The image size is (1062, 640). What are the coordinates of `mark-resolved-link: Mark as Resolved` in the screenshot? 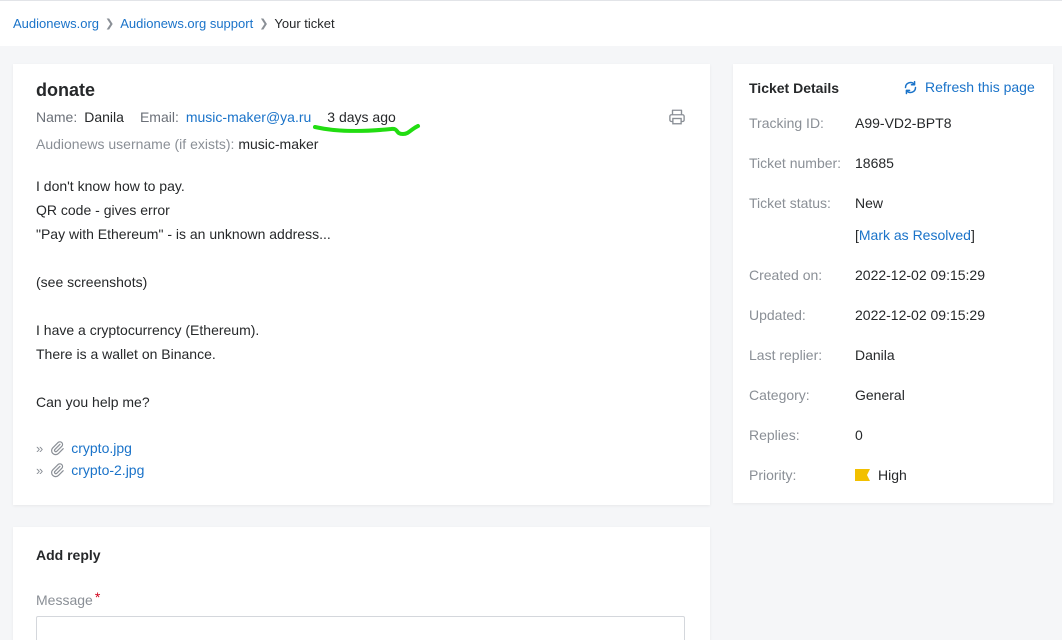 It's located at (915, 235).